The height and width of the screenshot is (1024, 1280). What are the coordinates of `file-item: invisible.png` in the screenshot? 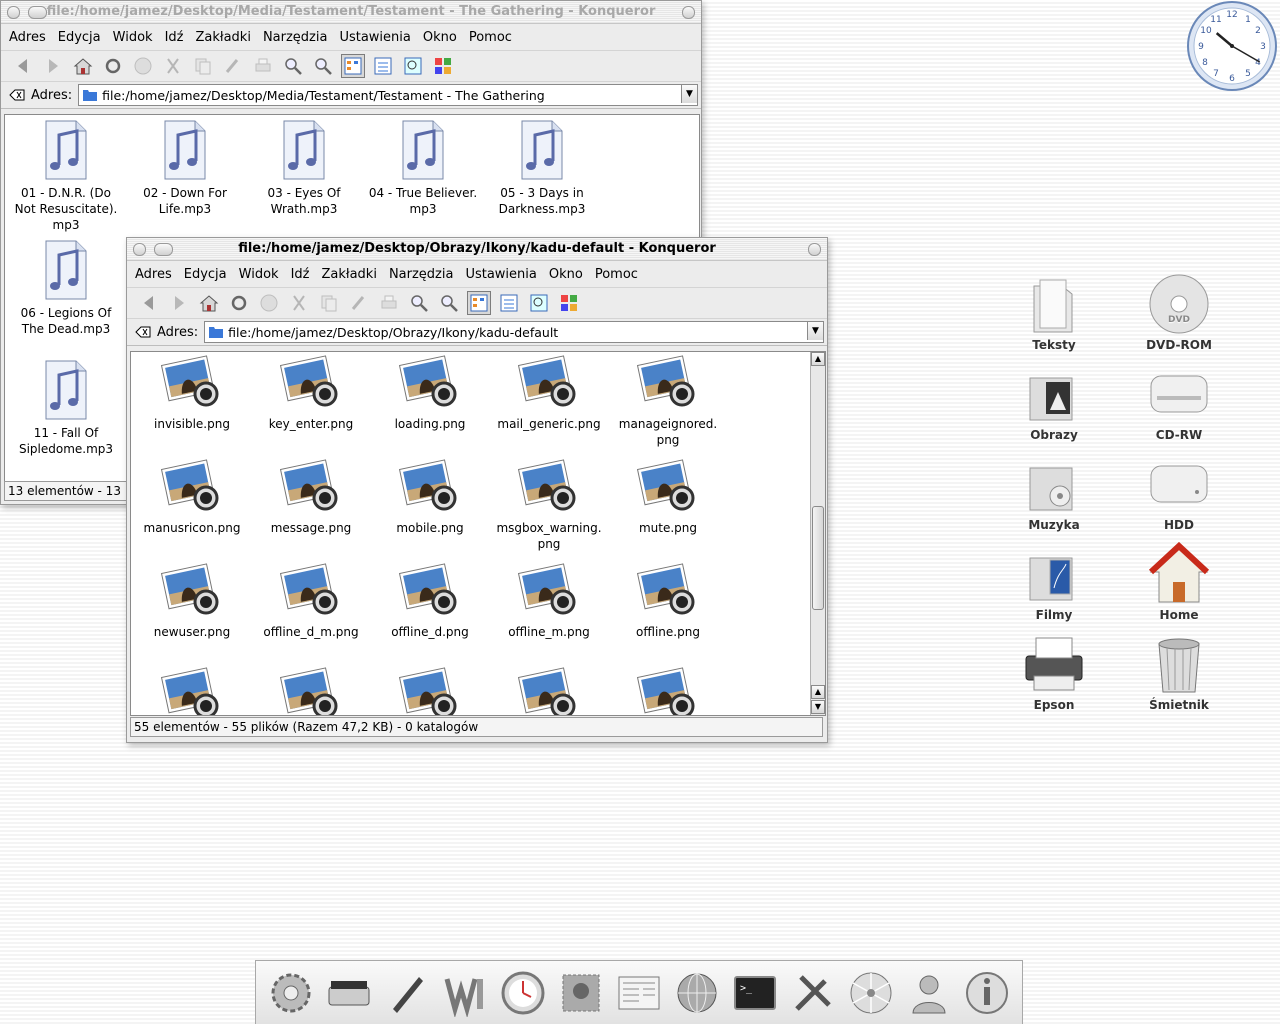 It's located at (192, 393).